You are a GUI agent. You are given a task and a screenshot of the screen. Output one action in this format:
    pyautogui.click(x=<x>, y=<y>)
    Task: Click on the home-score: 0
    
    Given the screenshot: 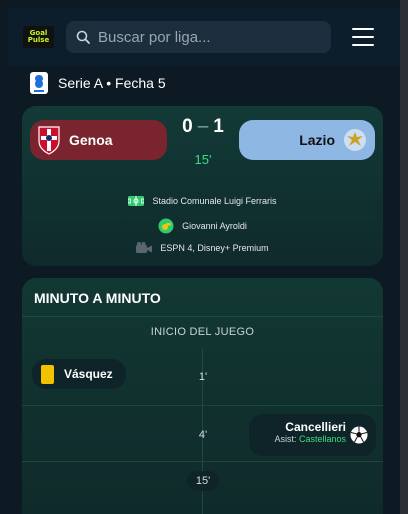 What is the action you would take?
    pyautogui.click(x=187, y=126)
    